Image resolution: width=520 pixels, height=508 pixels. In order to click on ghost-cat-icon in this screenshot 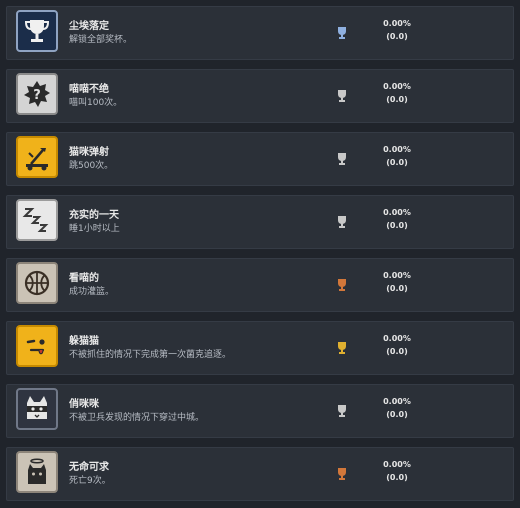, I will do `click(37, 472)`.